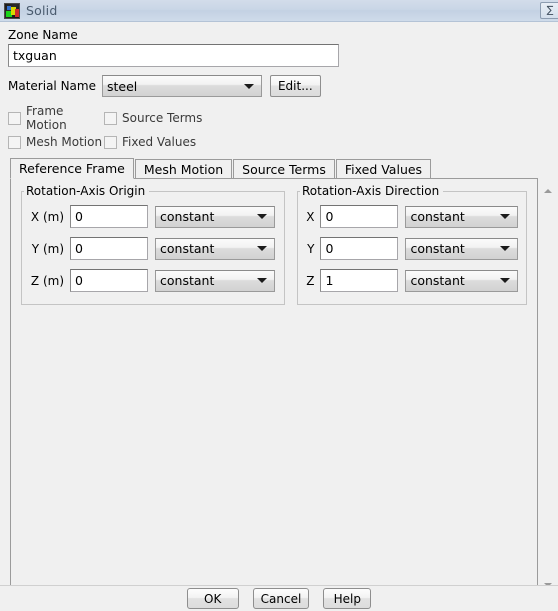 This screenshot has width=558, height=611. What do you see at coordinates (162, 118) in the screenshot?
I see `checkbox-label: Source Terms` at bounding box center [162, 118].